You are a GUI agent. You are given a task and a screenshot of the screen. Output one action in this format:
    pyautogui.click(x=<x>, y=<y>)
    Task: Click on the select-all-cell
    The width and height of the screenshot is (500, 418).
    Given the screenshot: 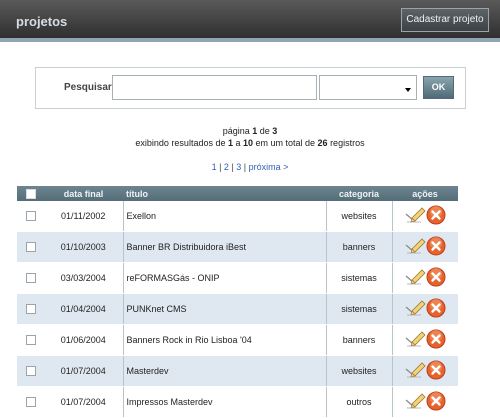 What is the action you would take?
    pyautogui.click(x=30, y=193)
    